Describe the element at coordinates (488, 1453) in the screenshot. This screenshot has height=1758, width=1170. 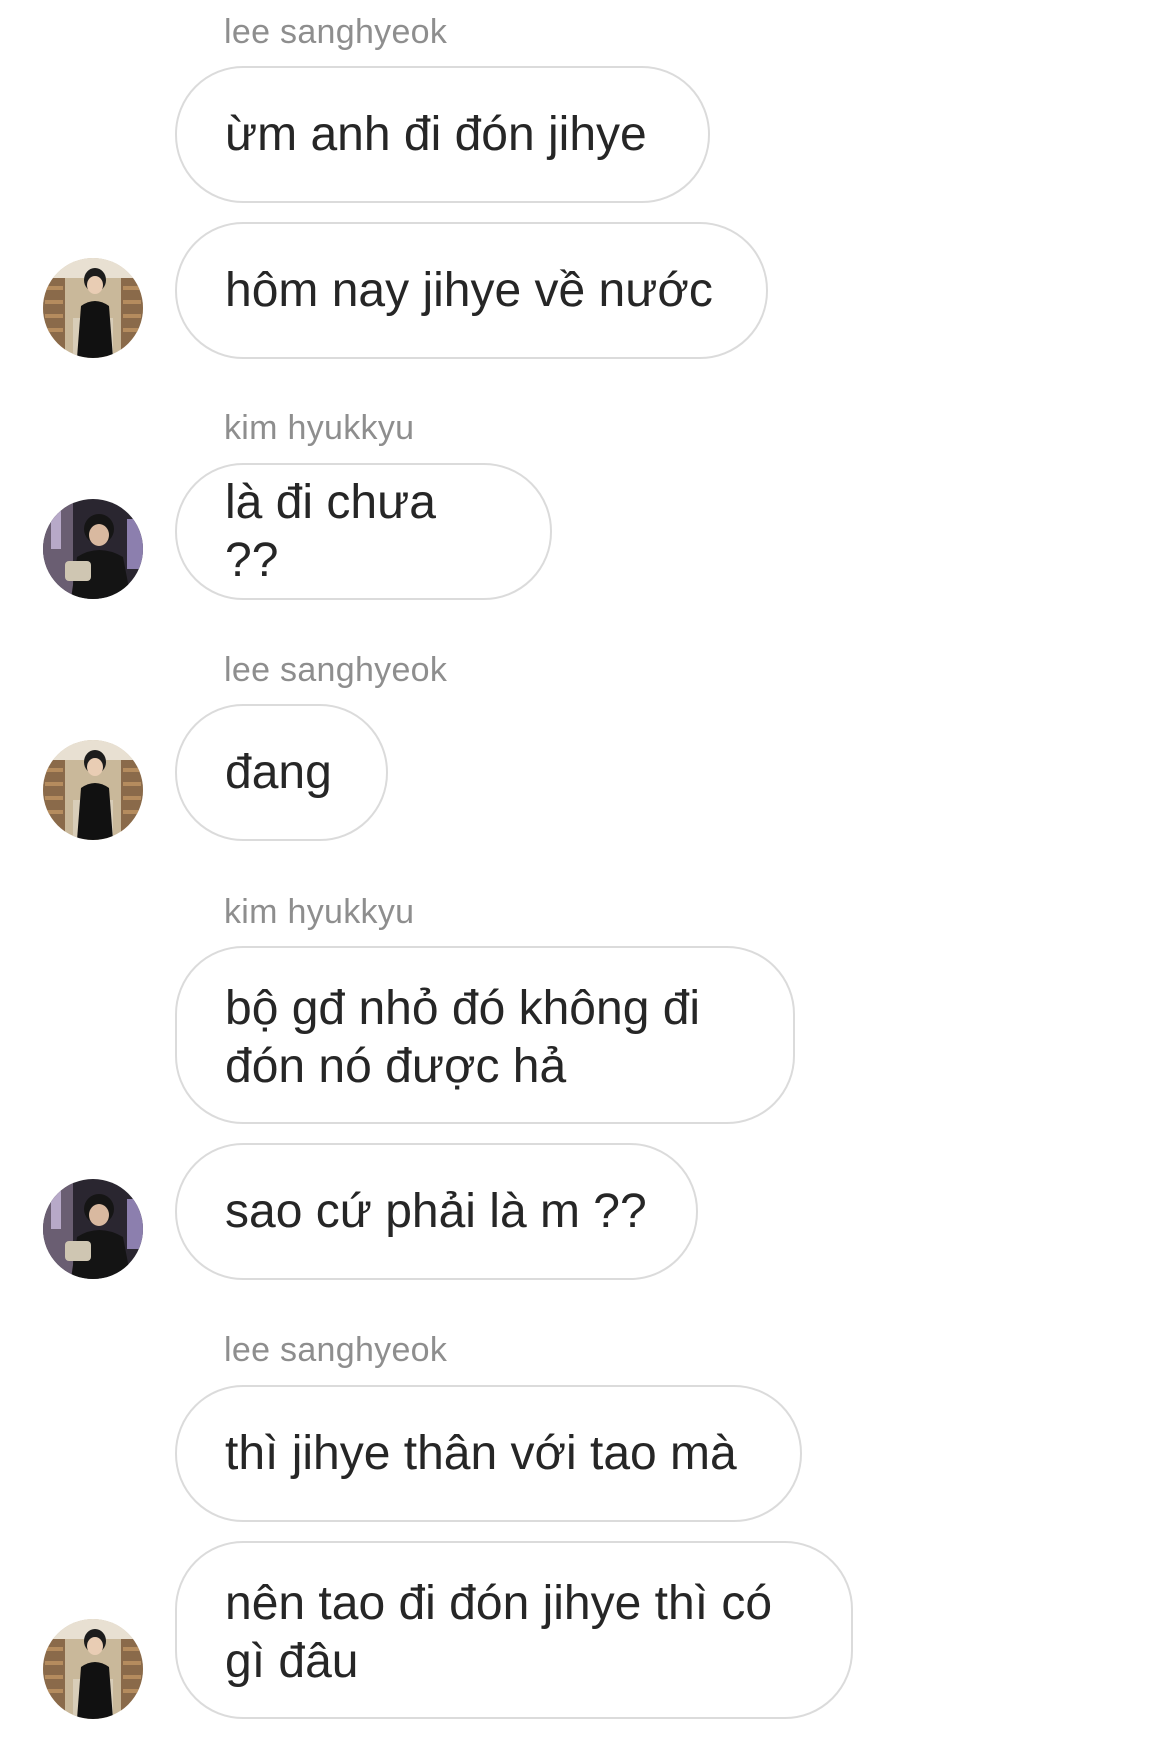
I see `message-bubble: thì jihye thân với tao mà` at that location.